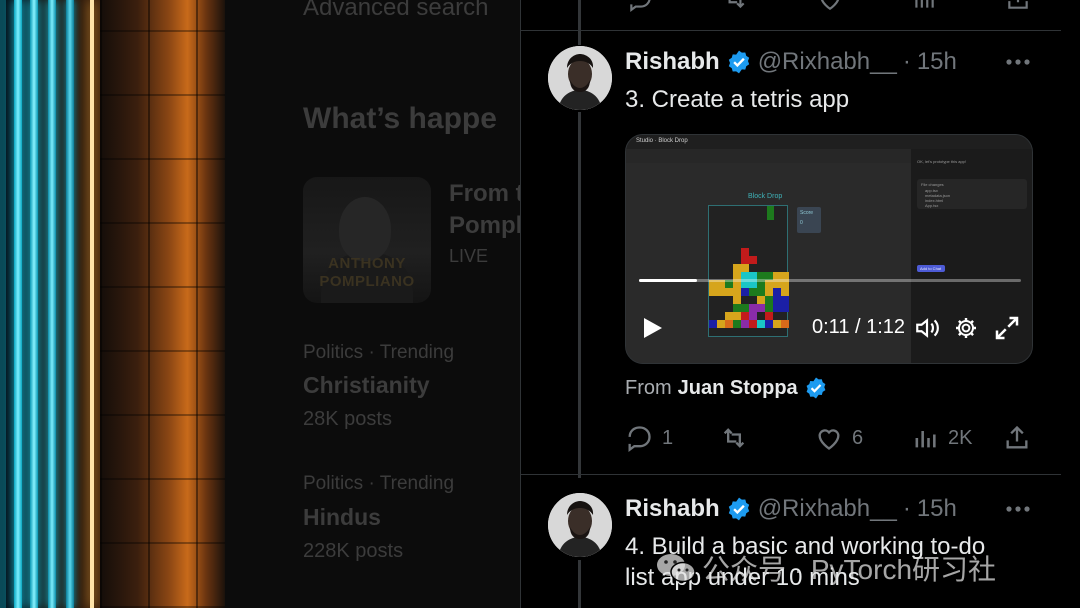 This screenshot has width=1080, height=608. Describe the element at coordinates (829, 142) in the screenshot. I see `video-app-bar: Studio · Block Drop` at that location.